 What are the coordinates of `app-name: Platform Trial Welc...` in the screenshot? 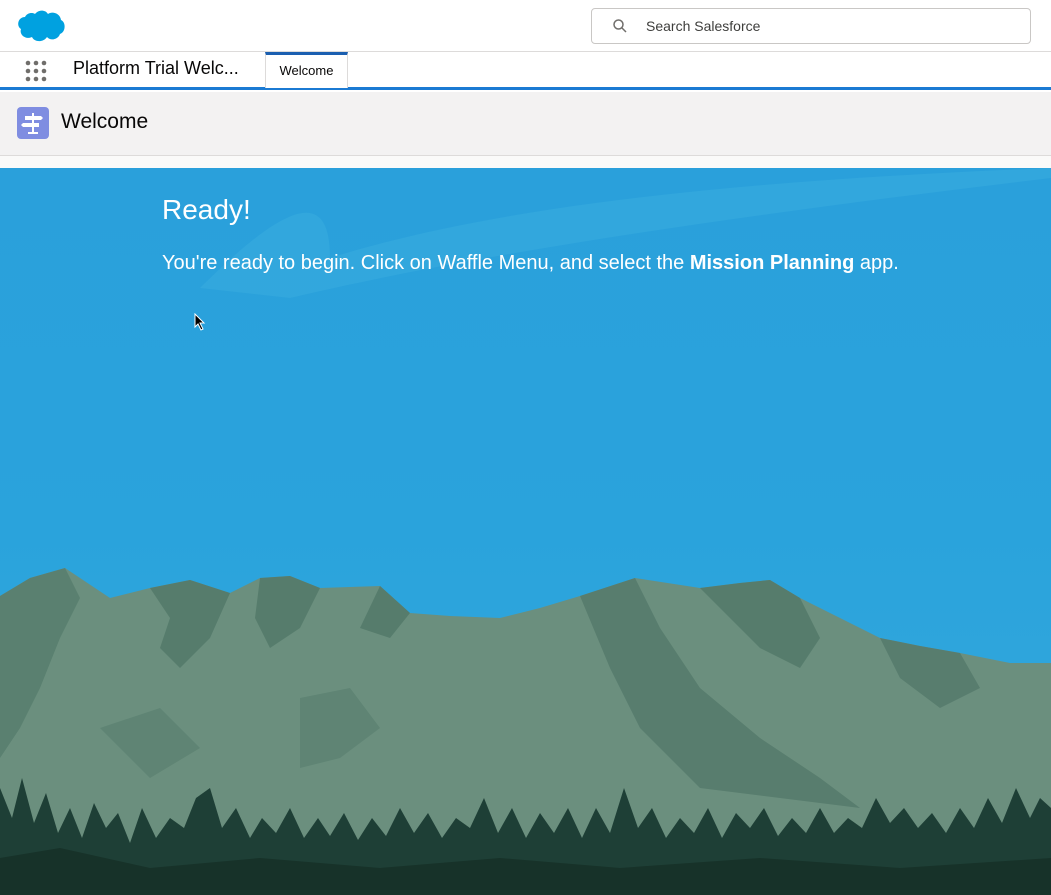 It's located at (156, 68).